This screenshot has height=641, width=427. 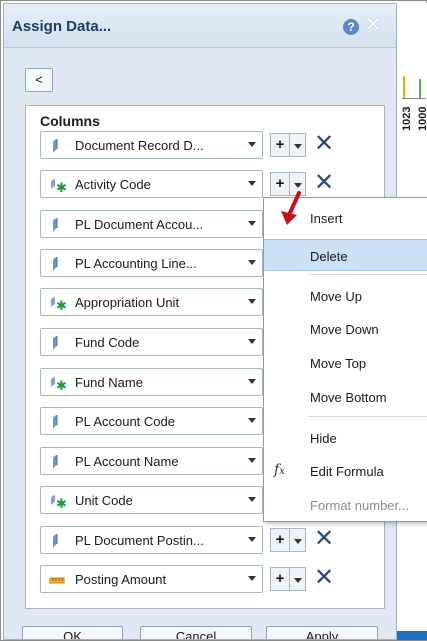 I want to click on column-select: PL Account Code, so click(x=151, y=421).